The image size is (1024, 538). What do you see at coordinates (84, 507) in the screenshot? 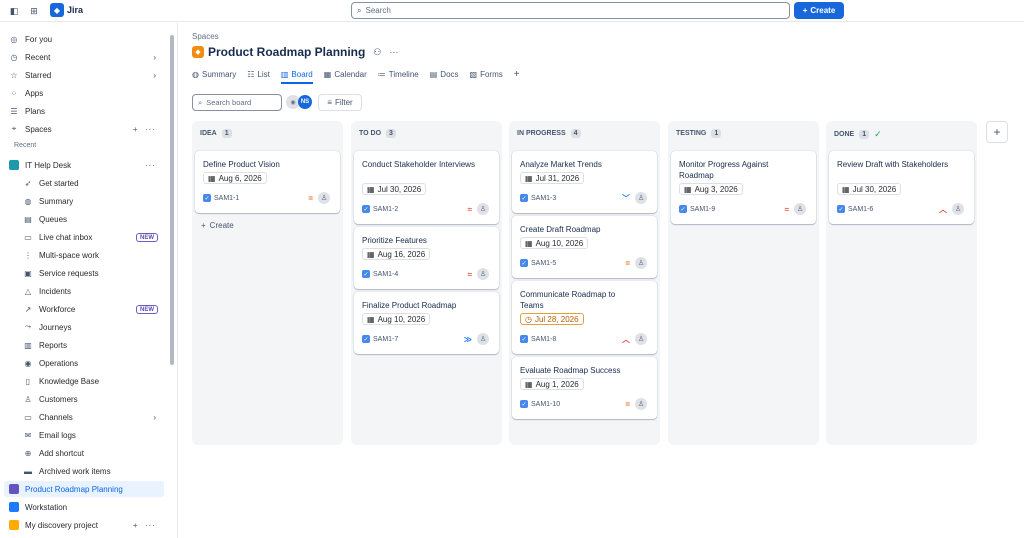
I see `sidebar-item-workstation: Workstation` at bounding box center [84, 507].